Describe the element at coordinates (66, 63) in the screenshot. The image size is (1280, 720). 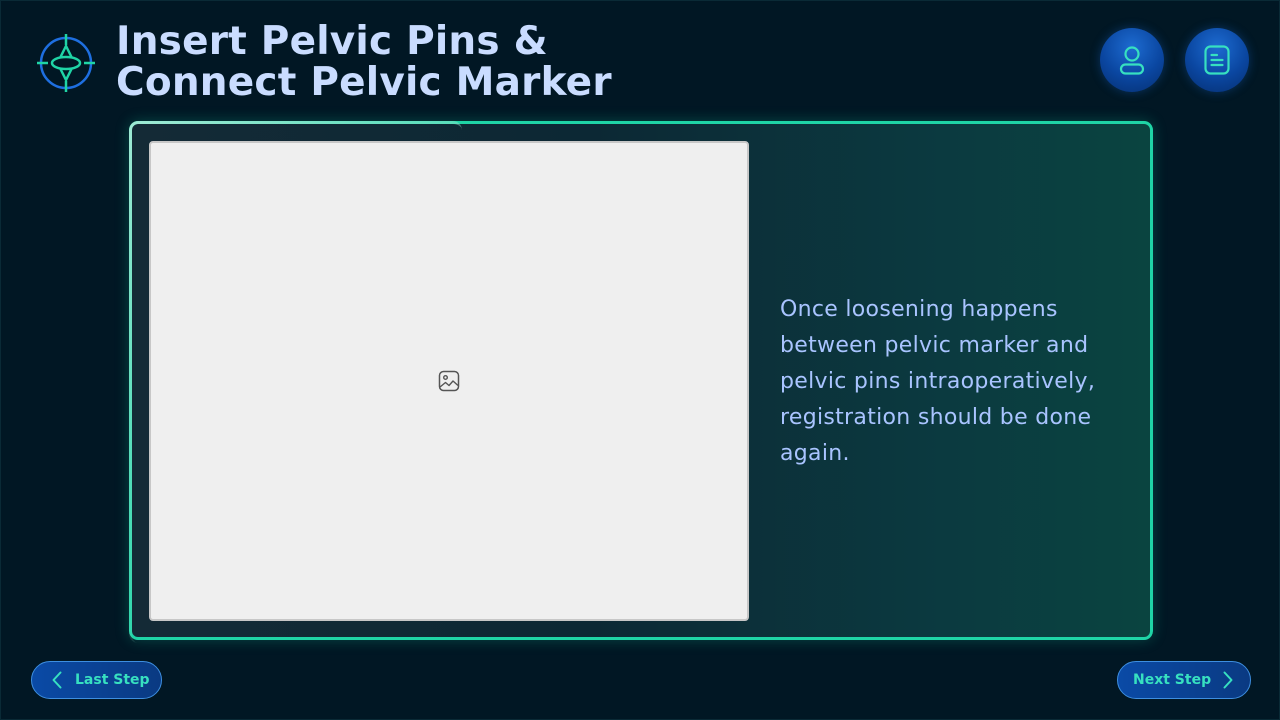
I see `navigation-target-icon` at that location.